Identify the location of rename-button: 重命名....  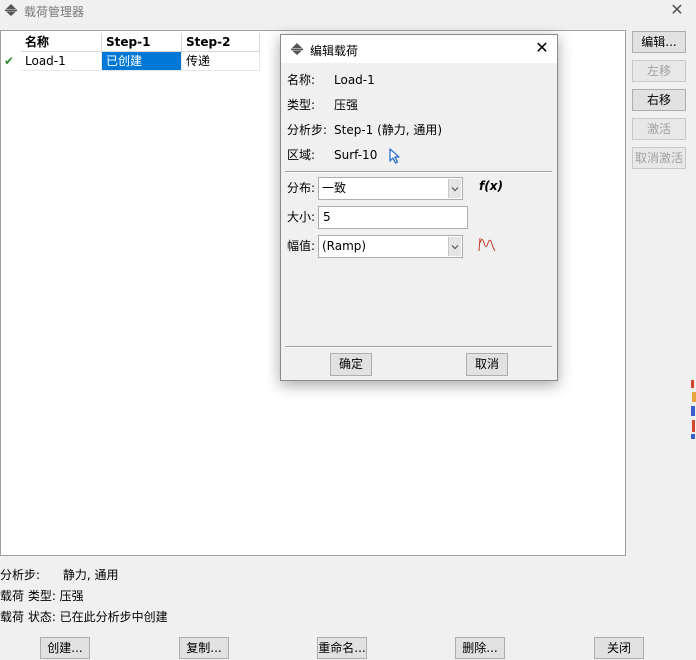
(342, 648).